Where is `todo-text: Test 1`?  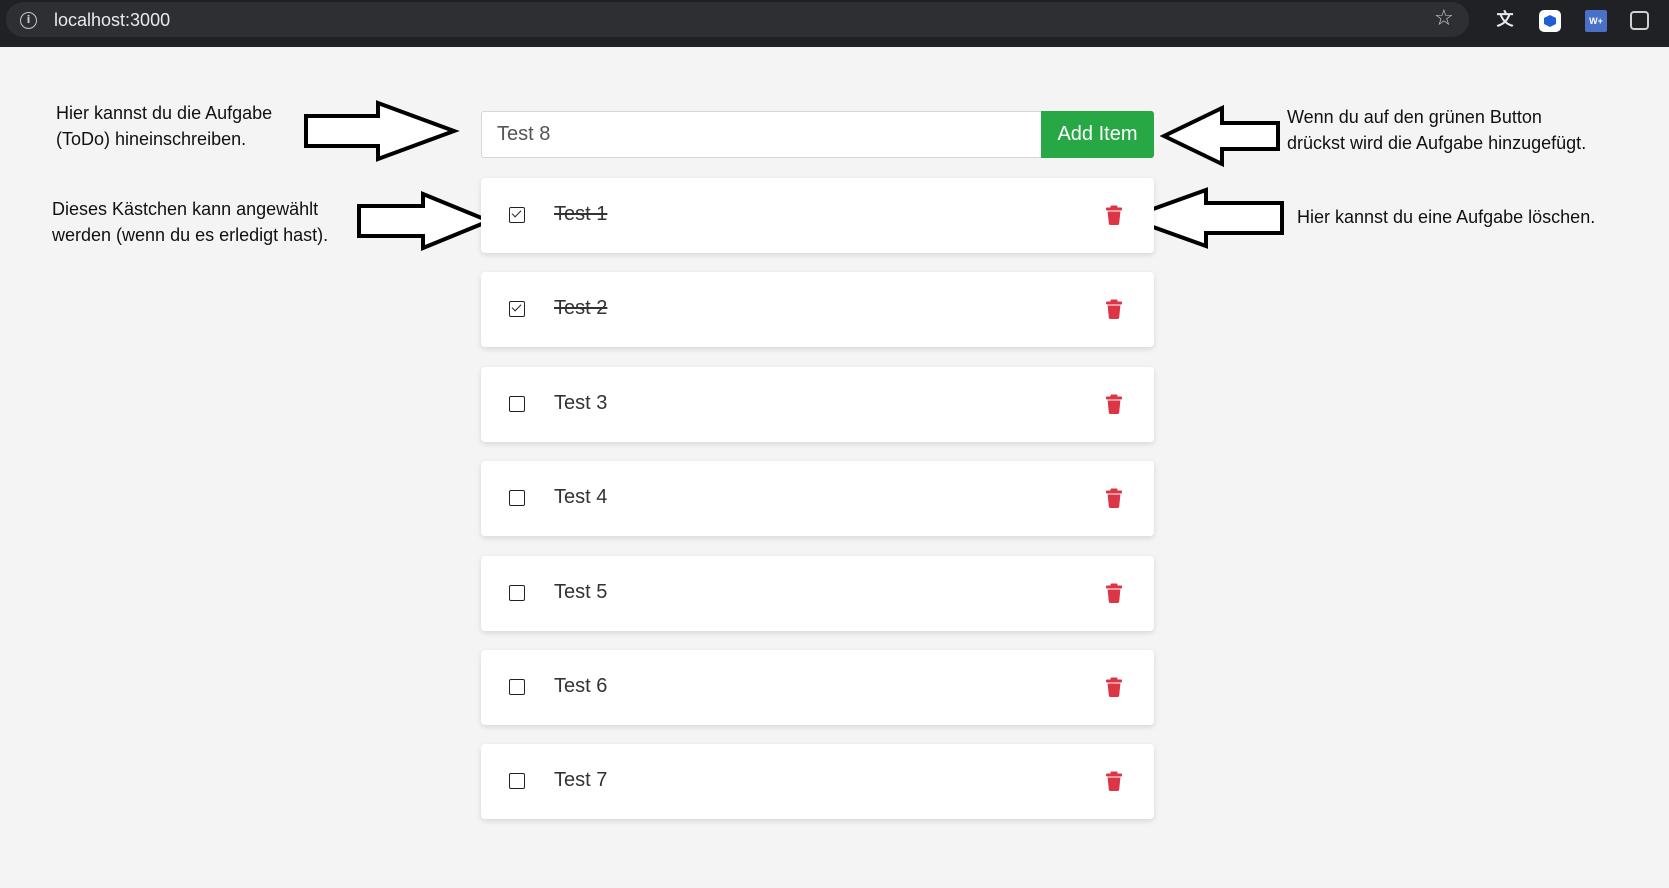 todo-text: Test 1 is located at coordinates (581, 214).